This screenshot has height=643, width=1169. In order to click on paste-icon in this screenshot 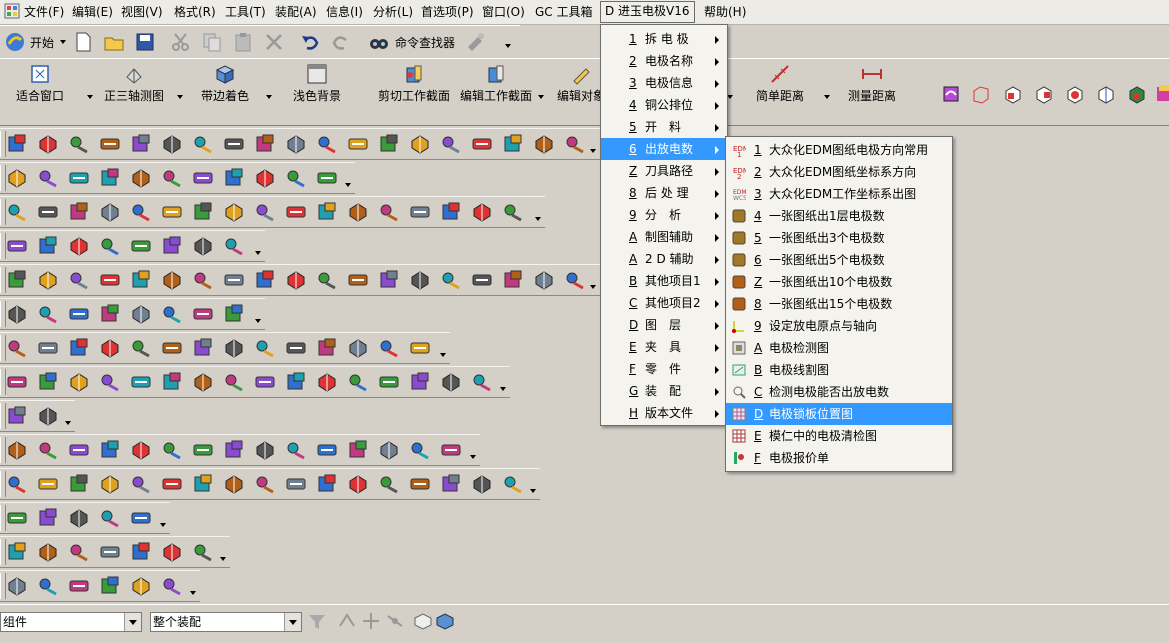, I will do `click(243, 42)`.